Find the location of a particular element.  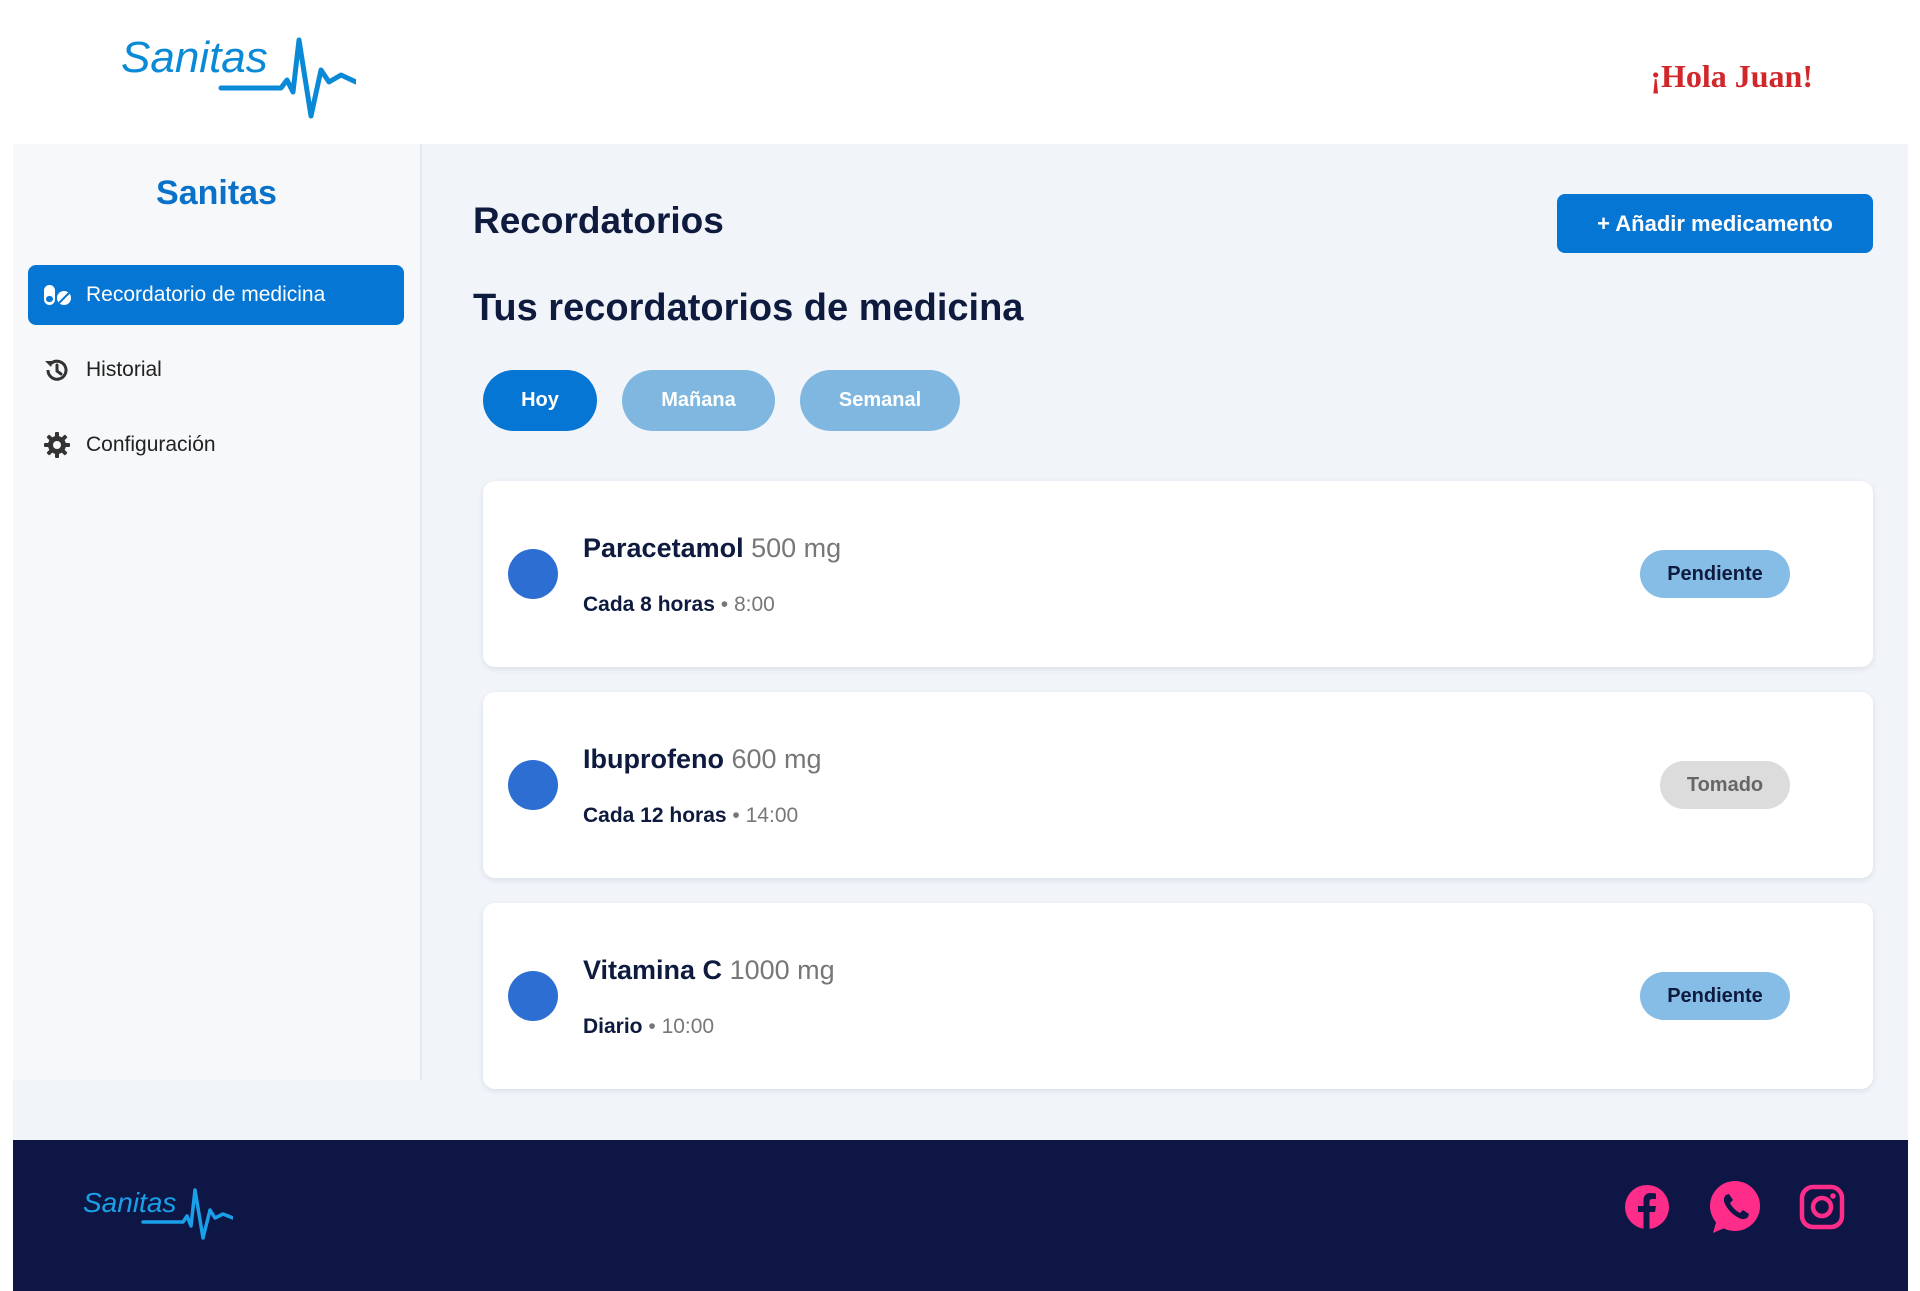

footer-sanitas-logo: Sanitas is located at coordinates (158, 1211).